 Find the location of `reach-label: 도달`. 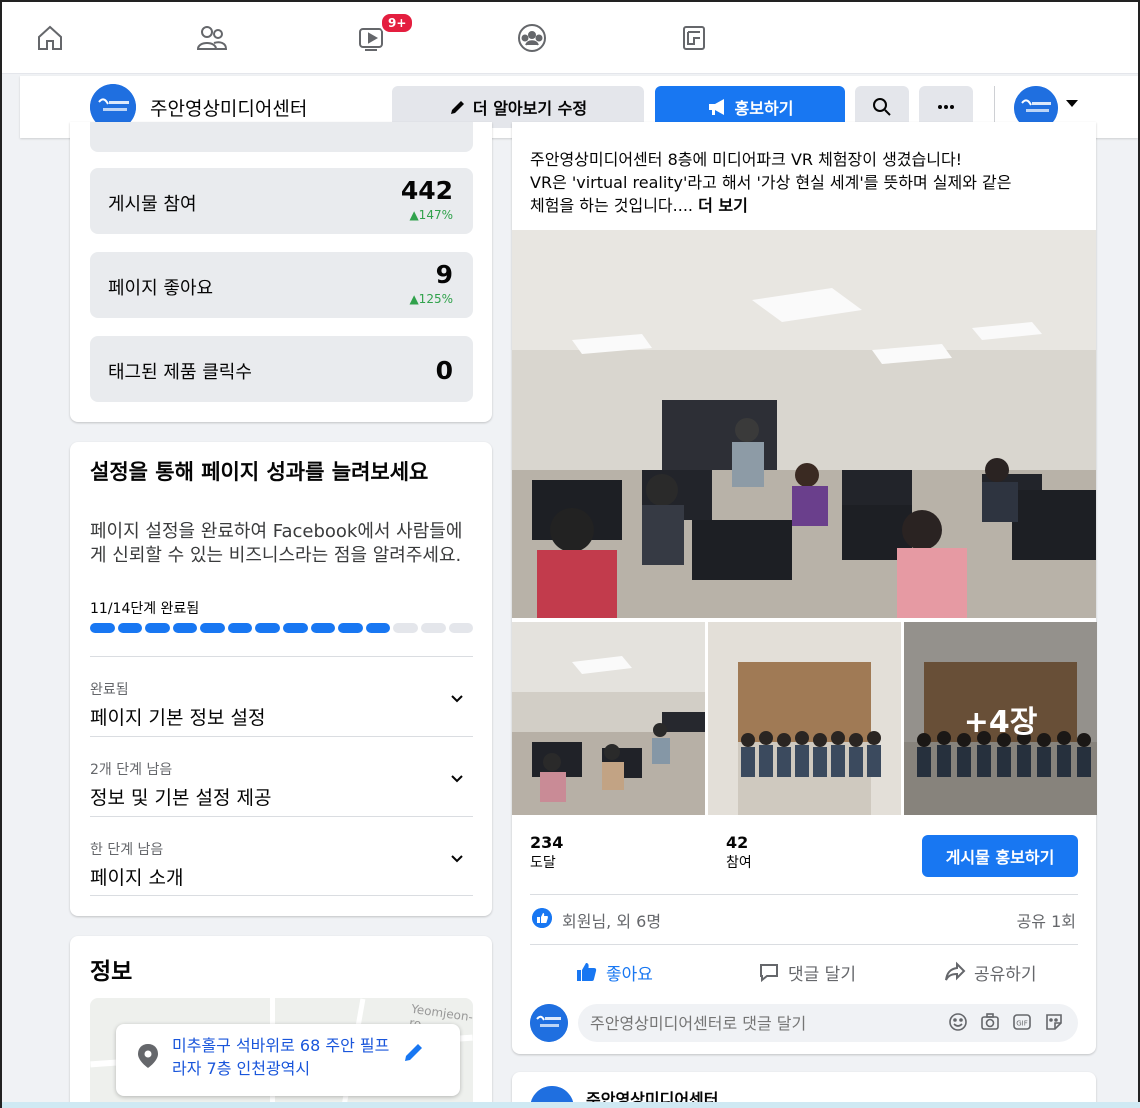

reach-label: 도달 is located at coordinates (543, 863).